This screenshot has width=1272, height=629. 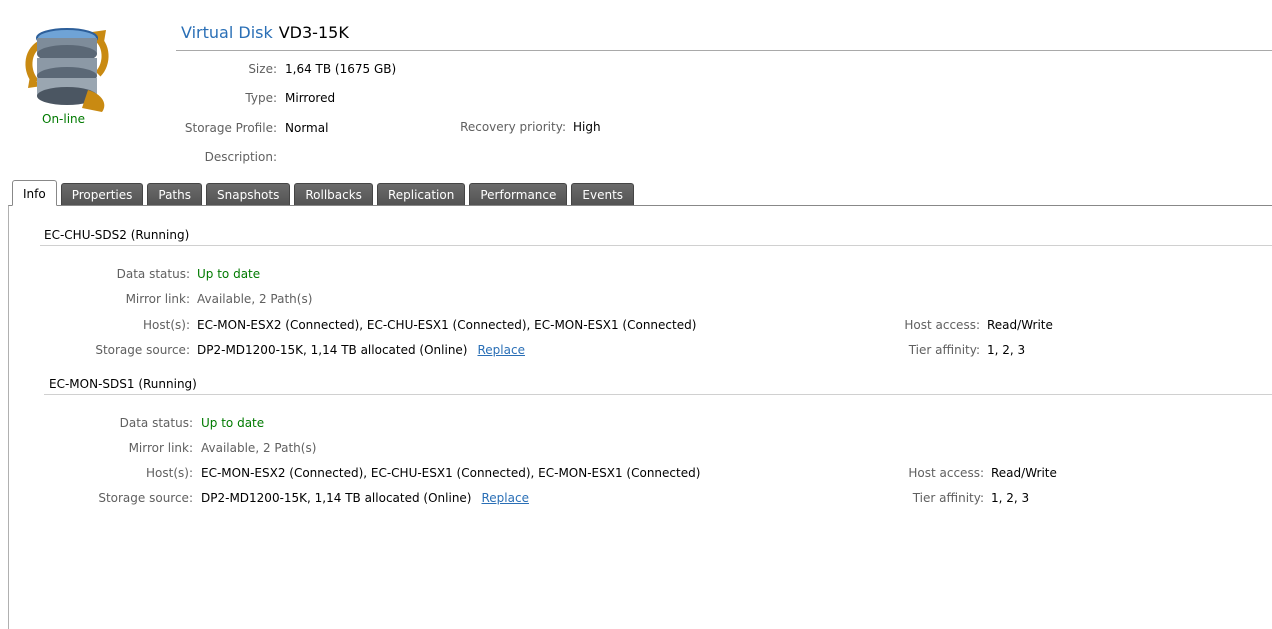 I want to click on size-label: Size:, so click(x=262, y=69).